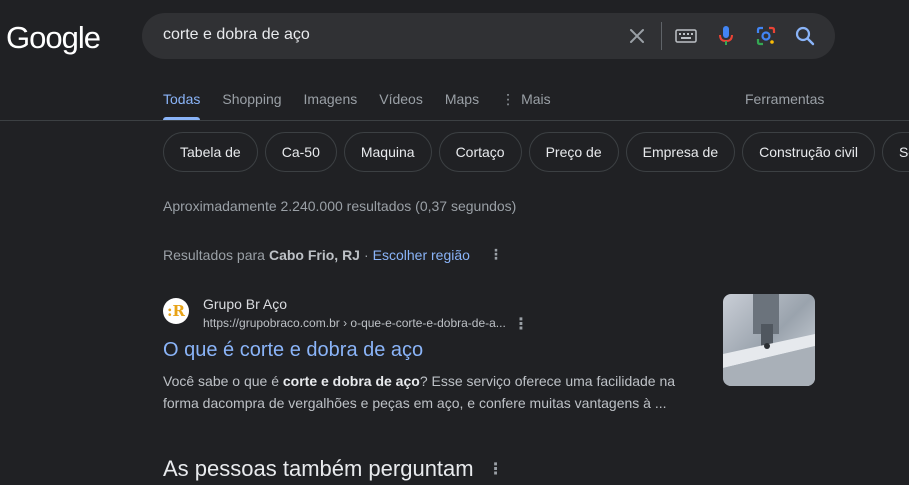 The height and width of the screenshot is (485, 909). I want to click on tabs-divider, so click(454, 120).